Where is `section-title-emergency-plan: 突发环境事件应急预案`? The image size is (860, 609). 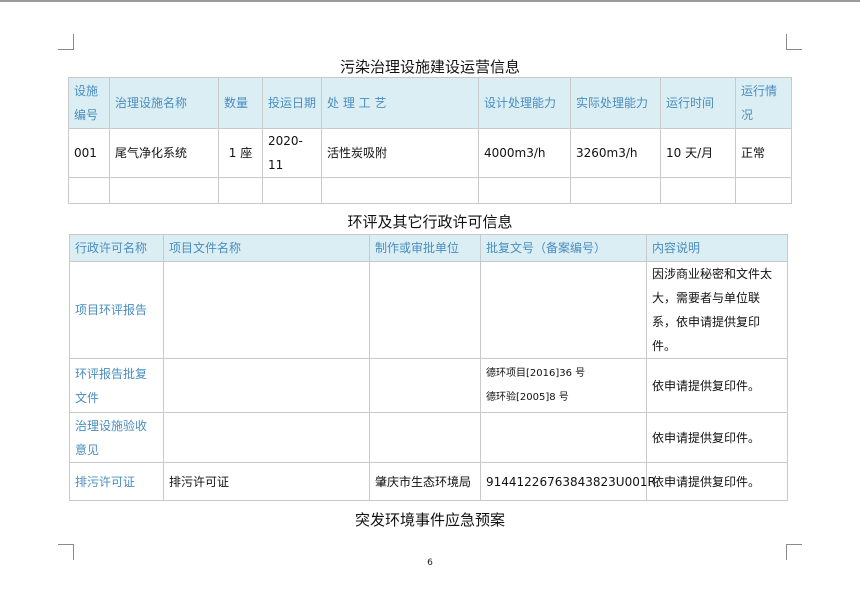
section-title-emergency-plan: 突发环境事件应急预案 is located at coordinates (429, 520).